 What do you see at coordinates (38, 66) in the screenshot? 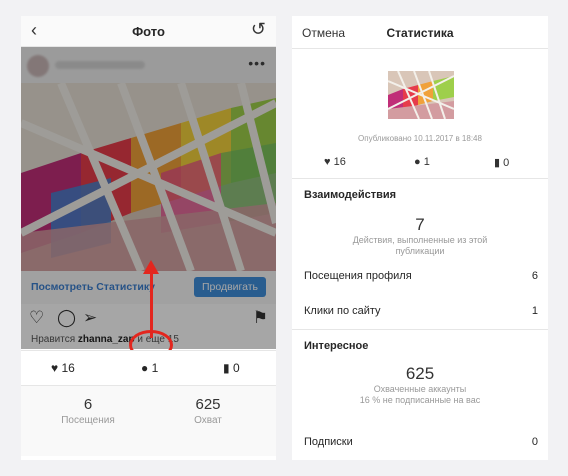
I see `avatar` at bounding box center [38, 66].